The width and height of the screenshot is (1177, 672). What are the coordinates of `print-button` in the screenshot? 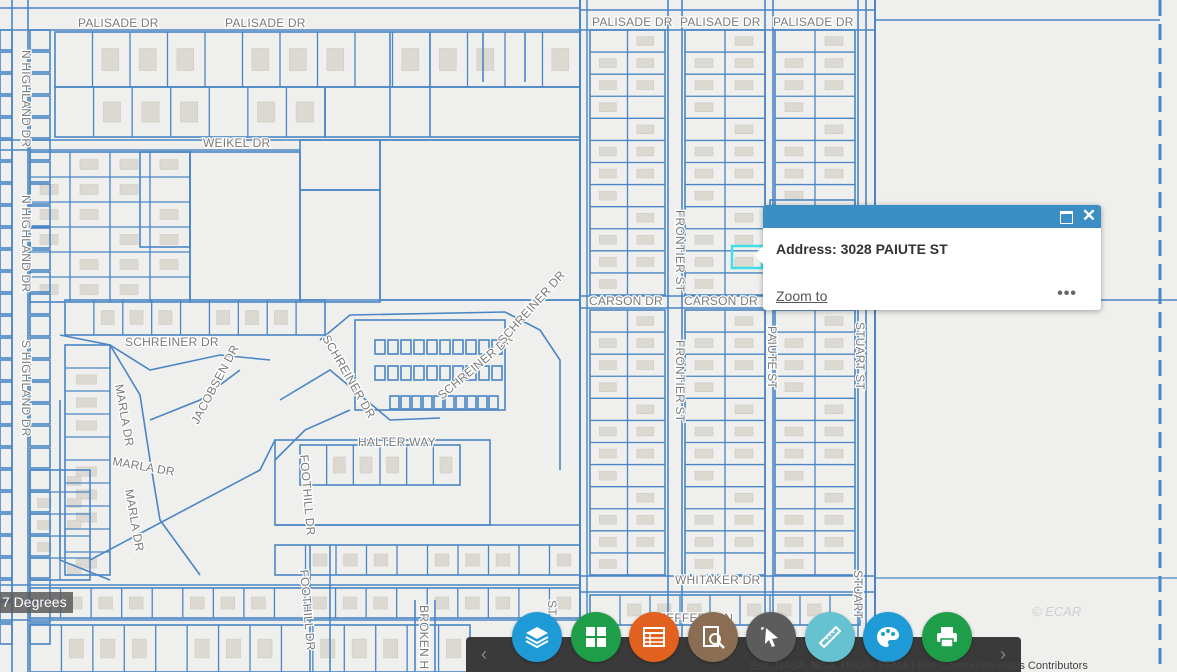 It's located at (946, 637).